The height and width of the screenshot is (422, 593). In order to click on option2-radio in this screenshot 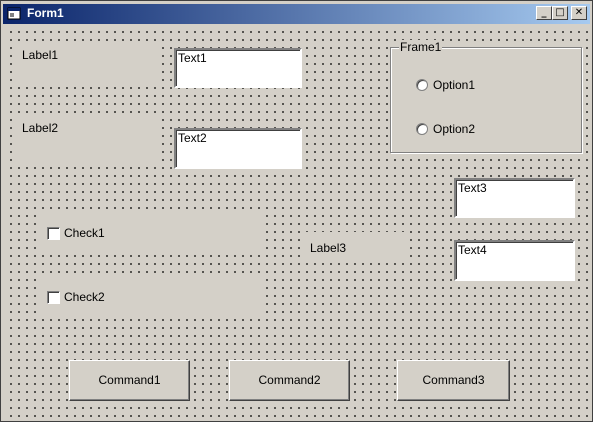, I will do `click(422, 129)`.